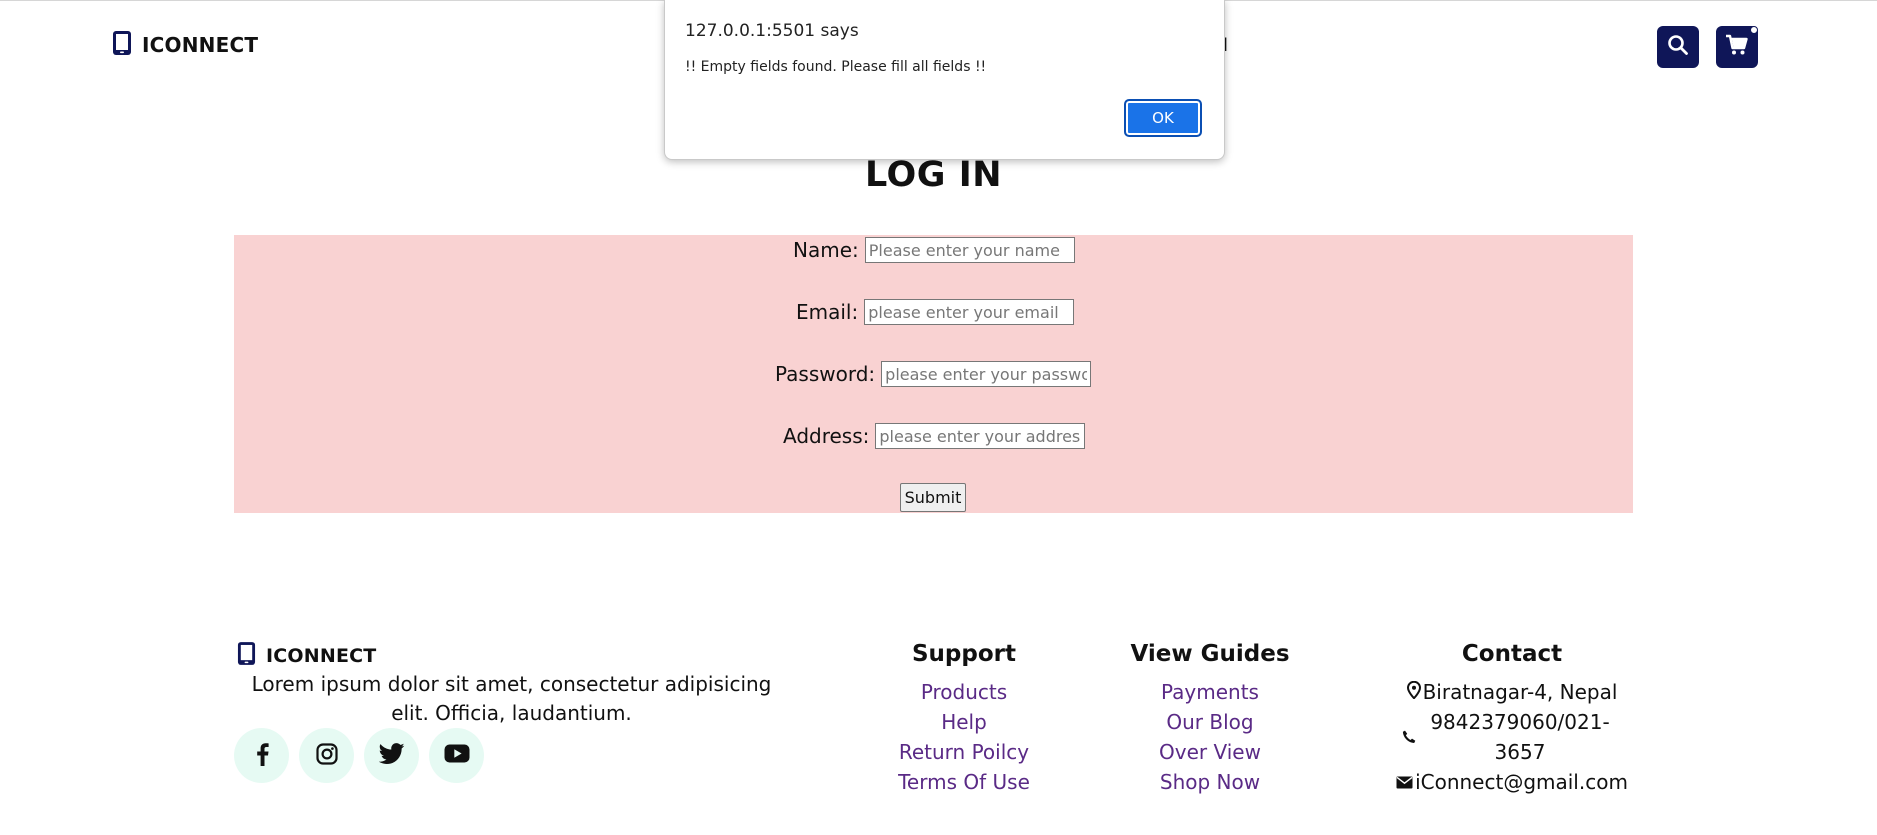 The height and width of the screenshot is (835, 1877). Describe the element at coordinates (1413, 692) in the screenshot. I see `location-pin-icon` at that location.